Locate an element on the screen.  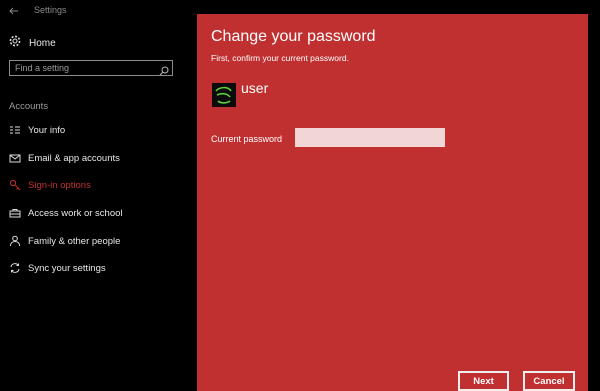
sidebar-home: Home is located at coordinates (32, 43).